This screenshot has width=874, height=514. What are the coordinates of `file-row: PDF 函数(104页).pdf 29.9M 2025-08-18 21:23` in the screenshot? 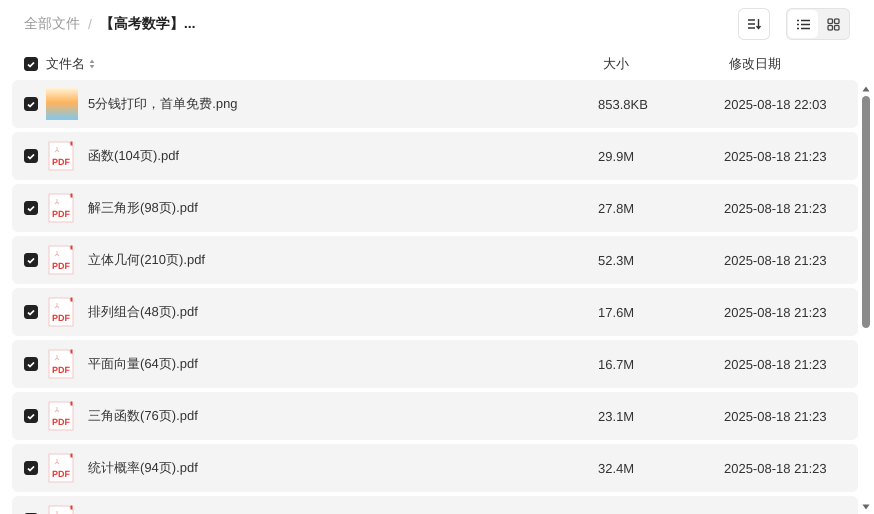 It's located at (435, 156).